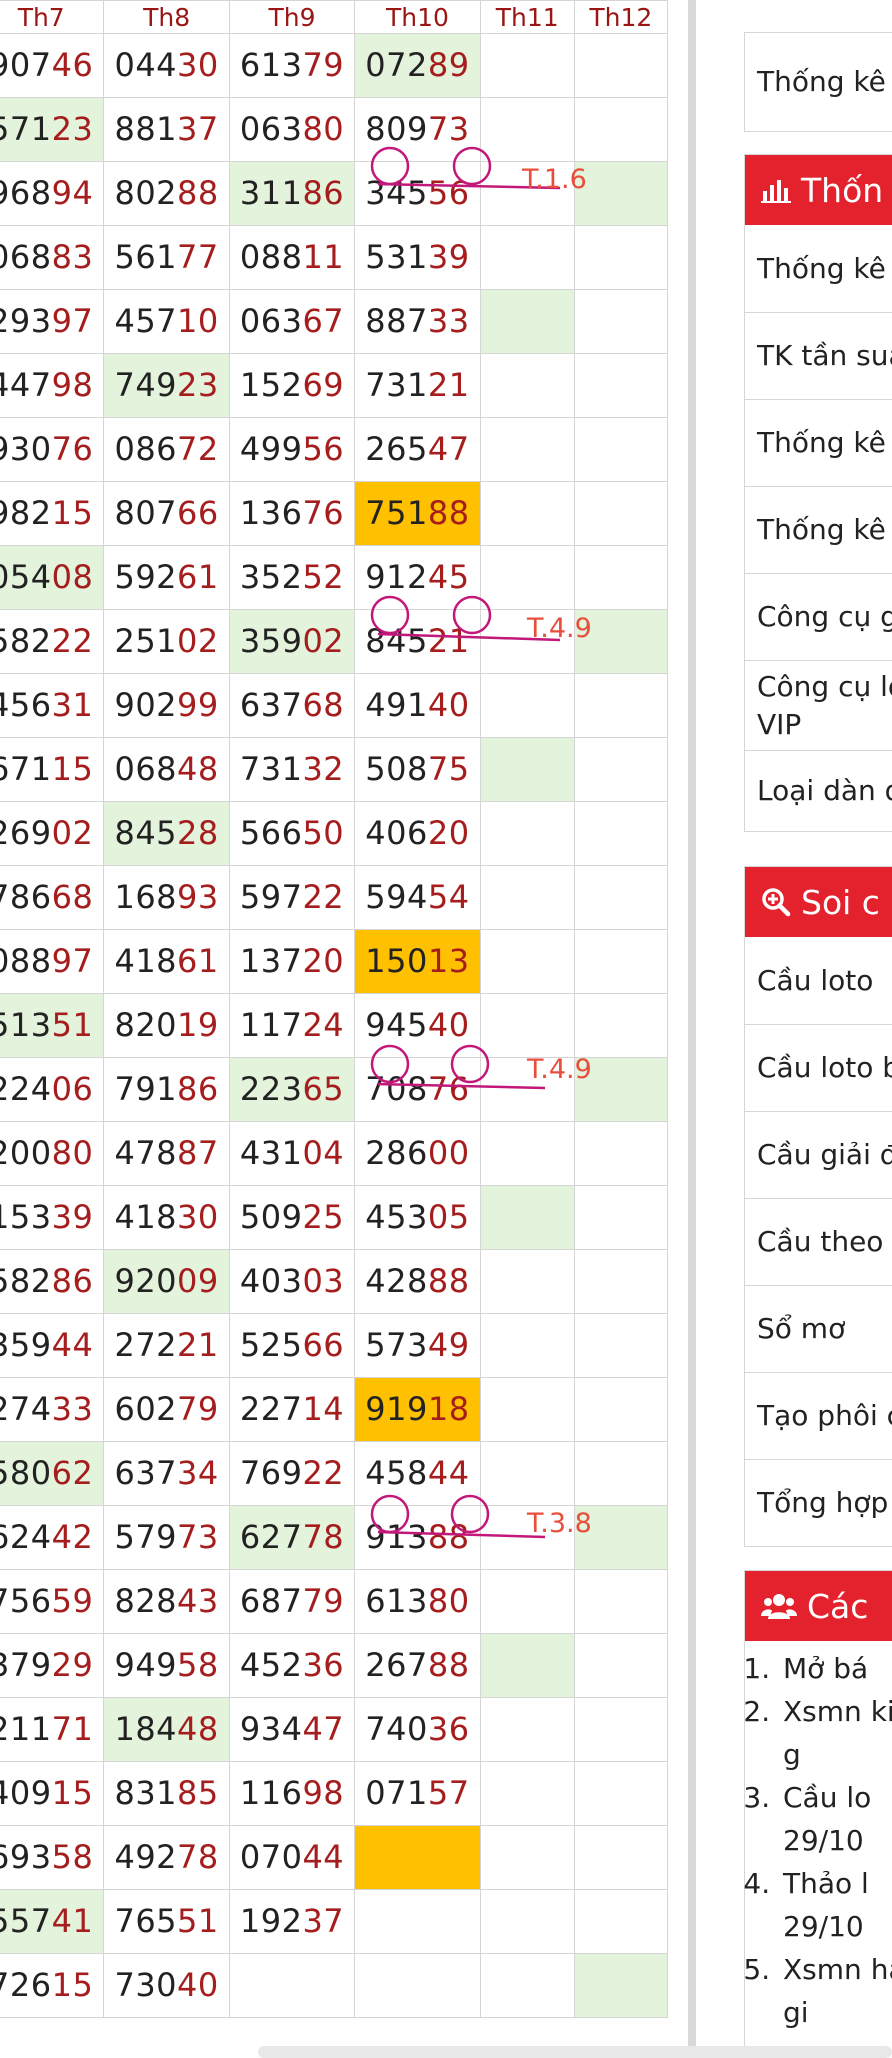 This screenshot has height=2058, width=892. I want to click on column-header: Th11, so click(527, 17).